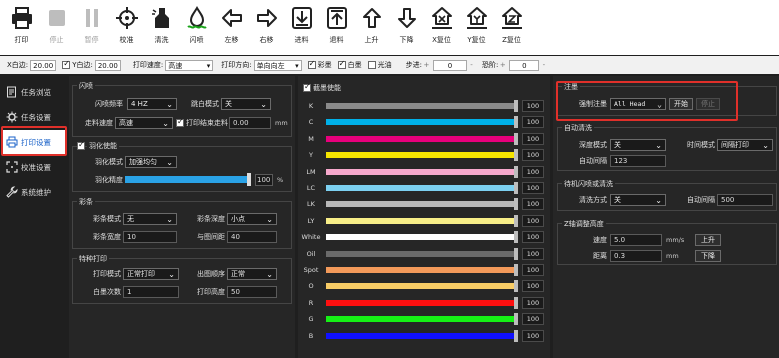  Describe the element at coordinates (638, 161) in the screenshot. I see `auto-clean-interval-input: 123` at that location.